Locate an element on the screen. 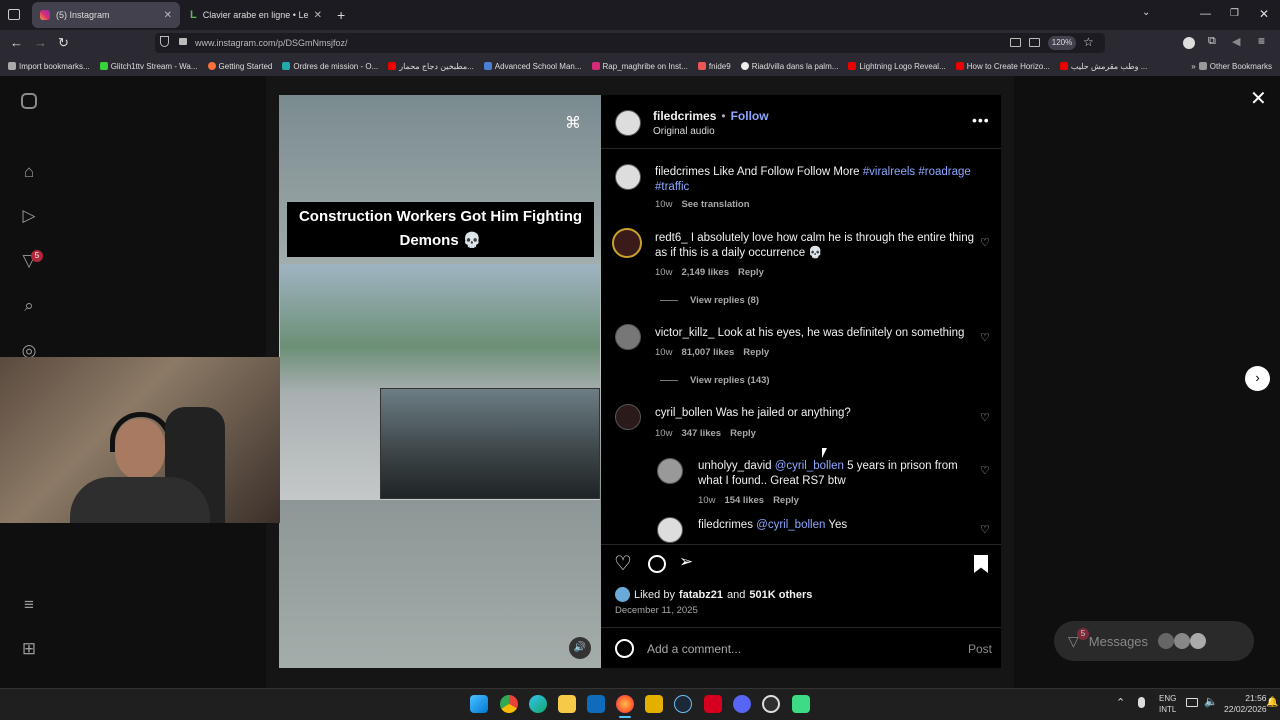 The width and height of the screenshot is (1280, 720). zoom-badge: 120% is located at coordinates (1062, 43).